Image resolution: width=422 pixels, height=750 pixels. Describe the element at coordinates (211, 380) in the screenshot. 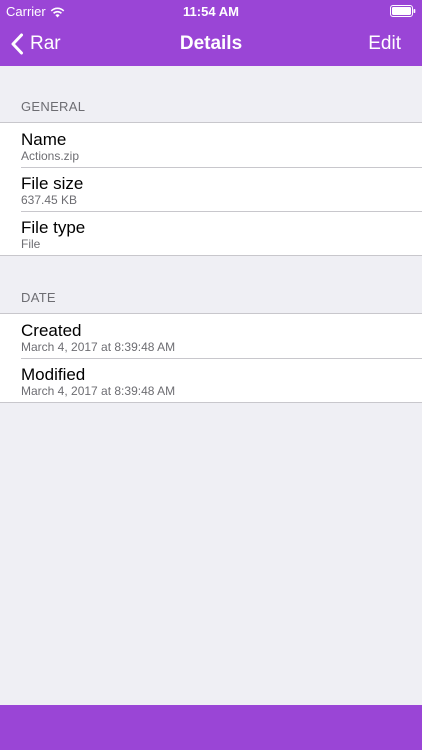

I see `row-modified: Modified March 4, 2017 at 8:39:48 AM` at that location.